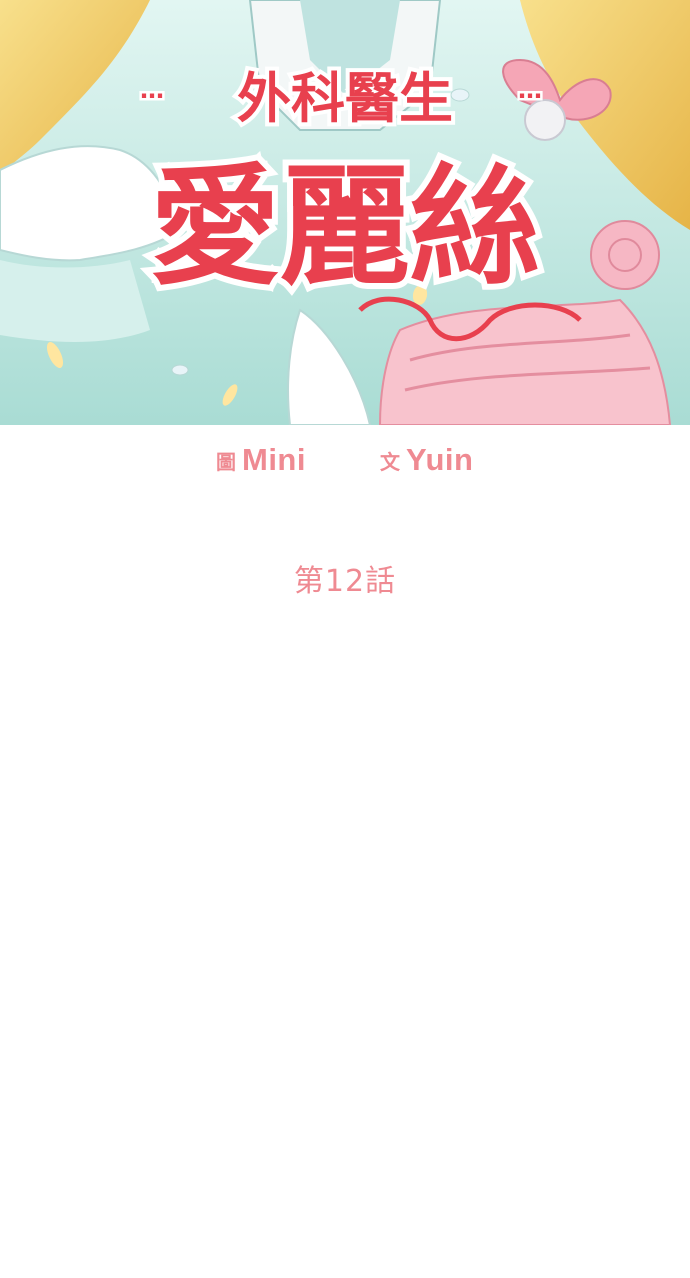 The width and height of the screenshot is (690, 1278). I want to click on art-role-label: 圖, so click(226, 461).